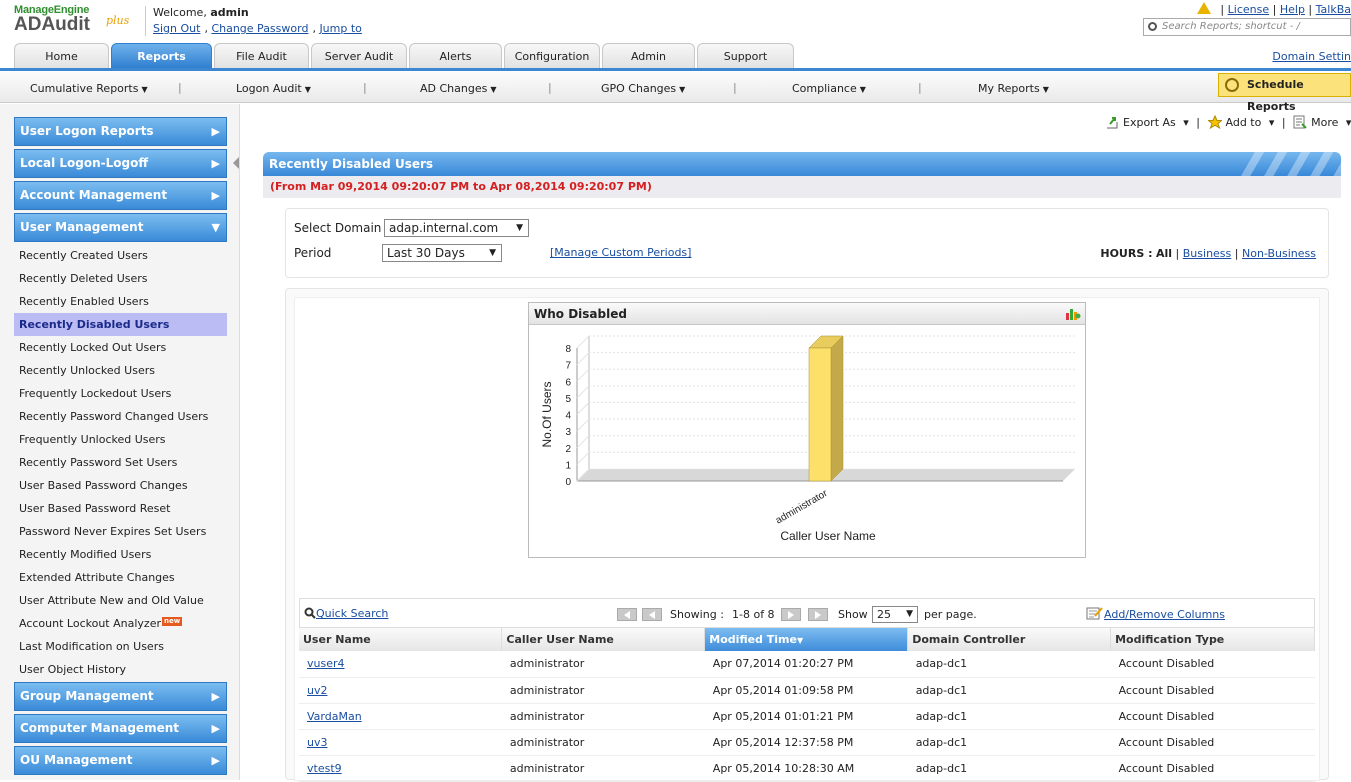  Describe the element at coordinates (627, 614) in the screenshot. I see `first-page-button` at that location.